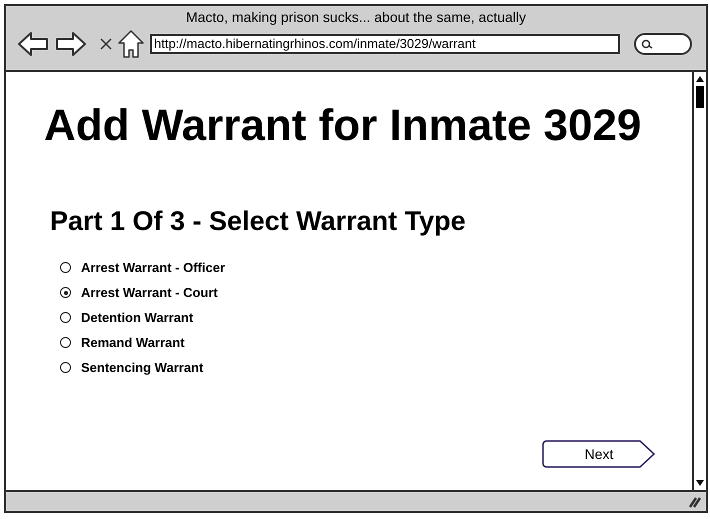 The width and height of the screenshot is (710, 519). What do you see at coordinates (700, 79) in the screenshot?
I see `scroll-up-icon` at bounding box center [700, 79].